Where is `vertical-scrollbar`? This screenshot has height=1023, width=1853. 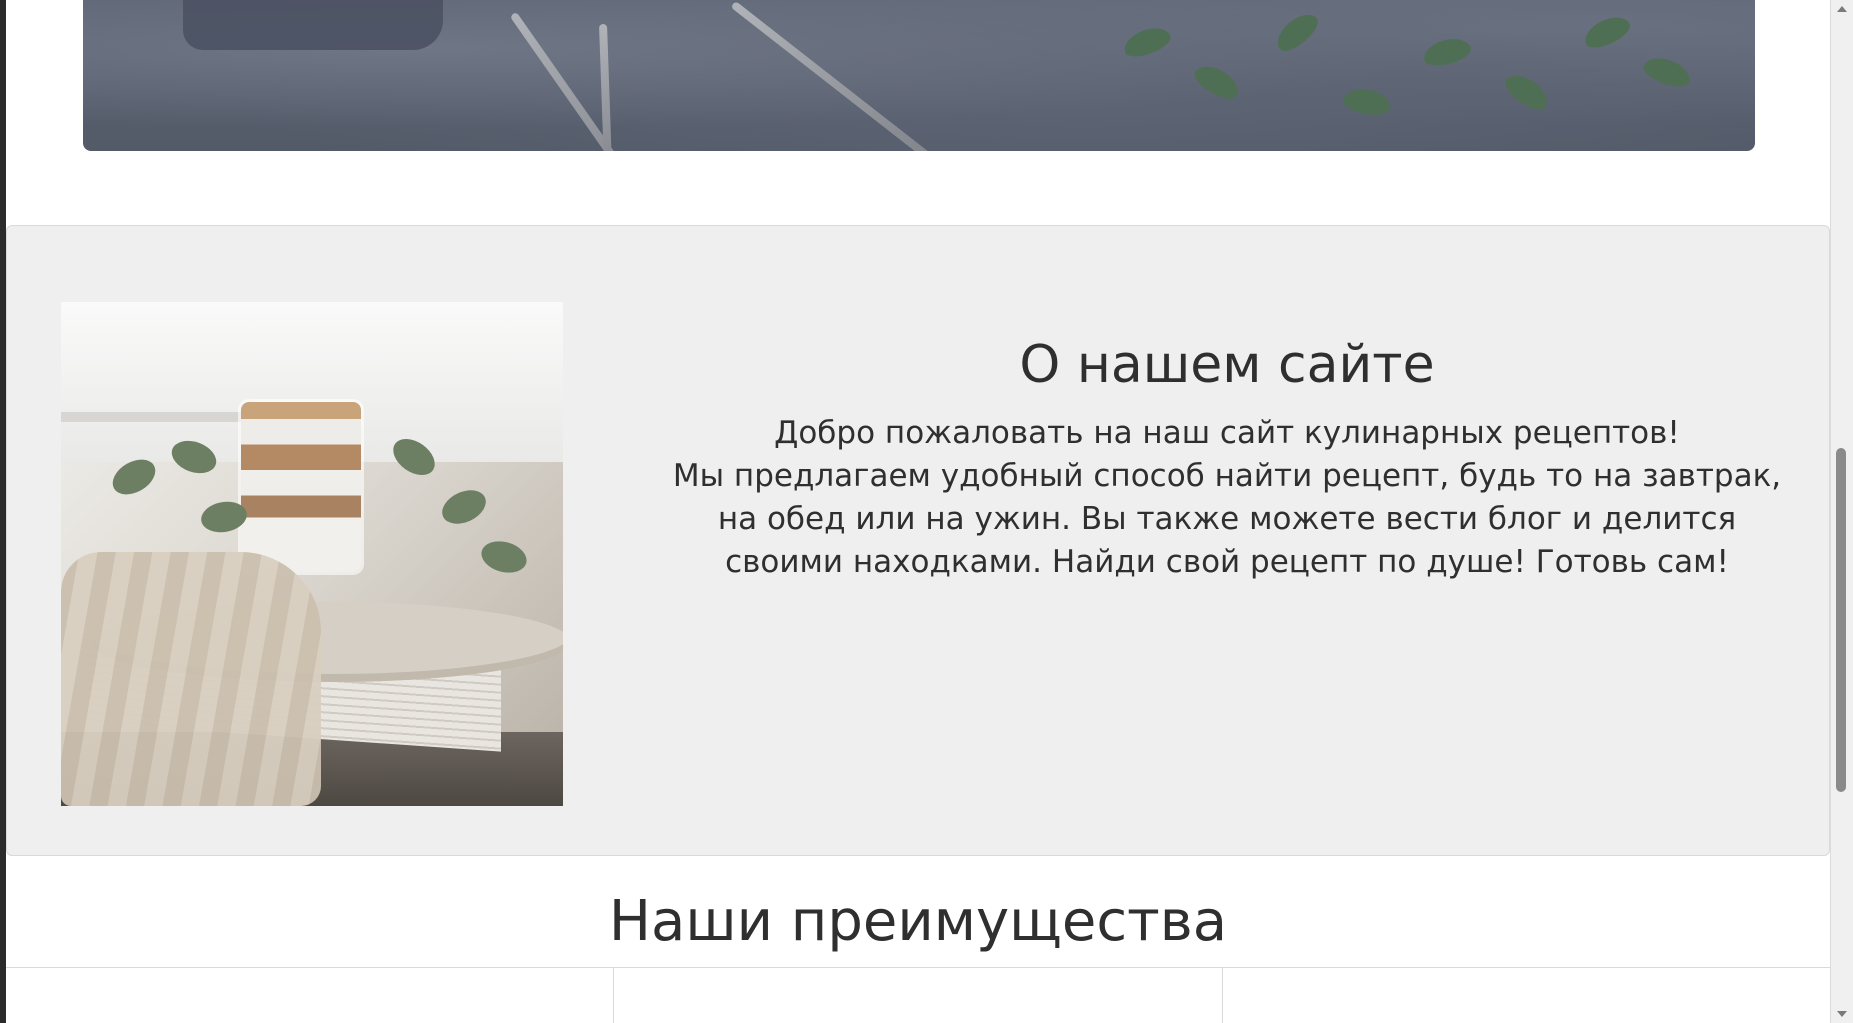
vertical-scrollbar is located at coordinates (1841, 511).